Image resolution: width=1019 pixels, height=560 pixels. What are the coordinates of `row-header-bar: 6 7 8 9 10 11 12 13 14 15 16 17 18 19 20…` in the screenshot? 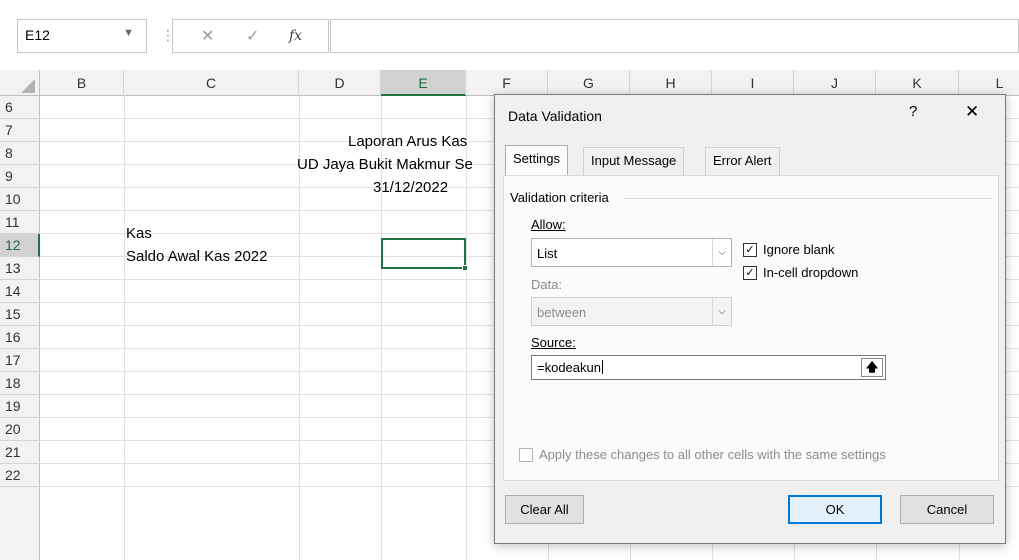 It's located at (20, 328).